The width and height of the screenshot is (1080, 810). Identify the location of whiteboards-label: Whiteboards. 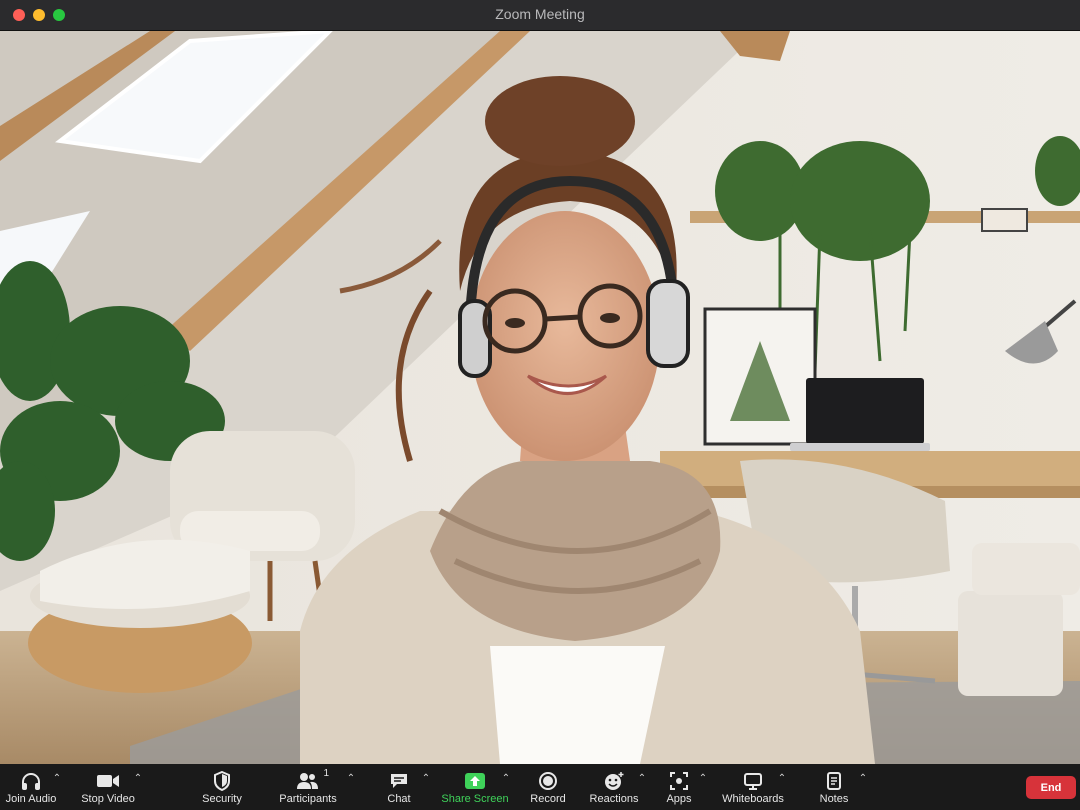
(753, 799).